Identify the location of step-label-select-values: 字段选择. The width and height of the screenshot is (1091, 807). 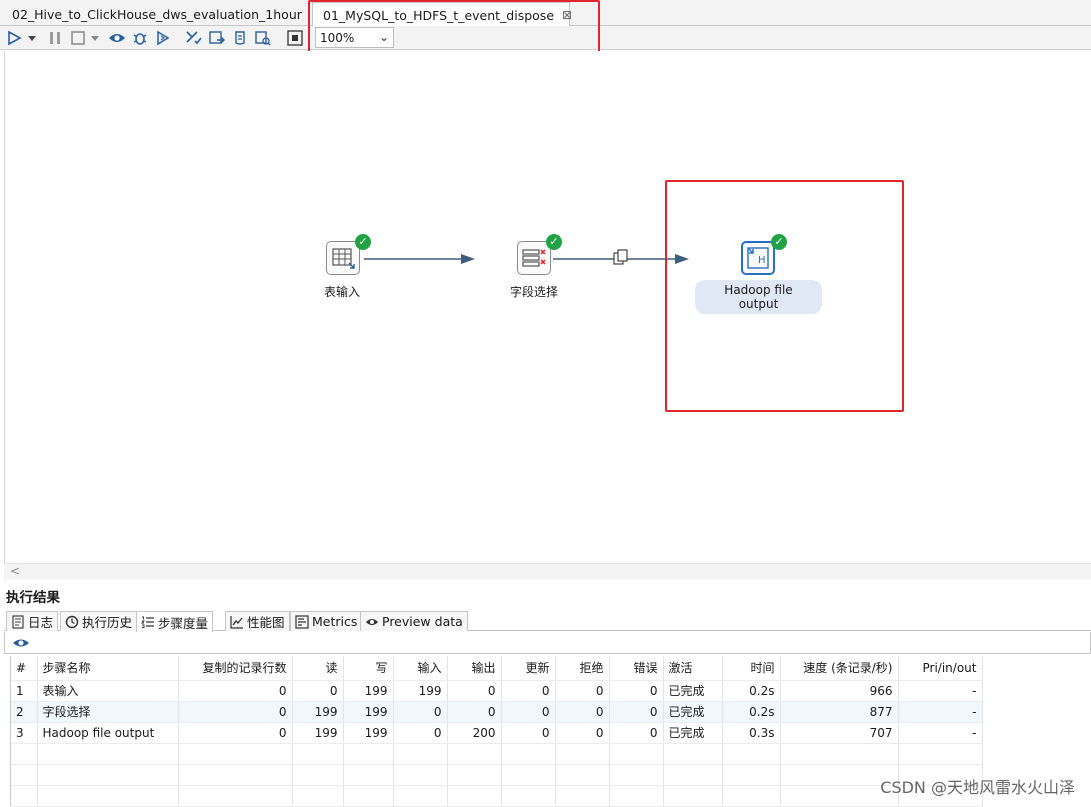
(534, 291).